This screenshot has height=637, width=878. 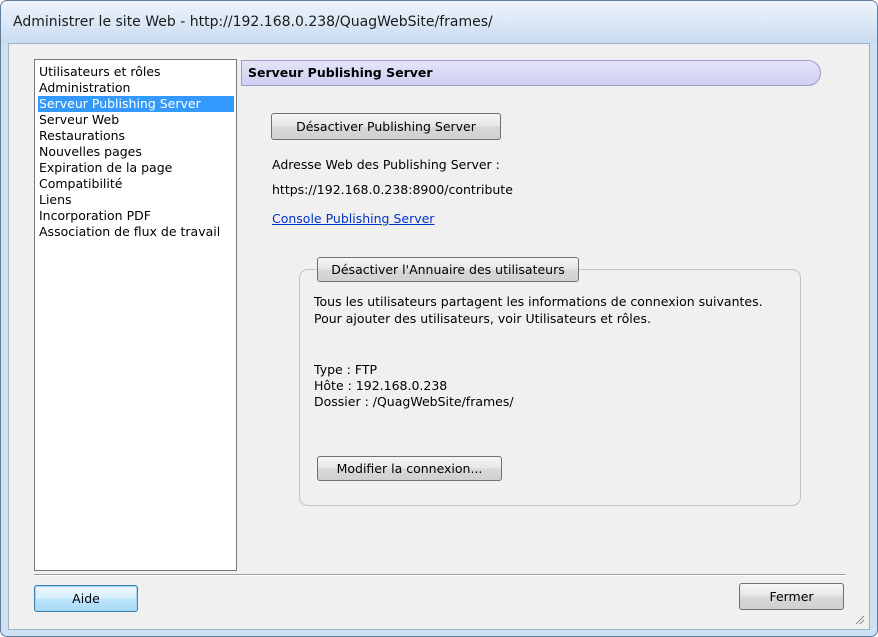 I want to click on connection-host: Hôte : 192.168.0.238, so click(x=381, y=385).